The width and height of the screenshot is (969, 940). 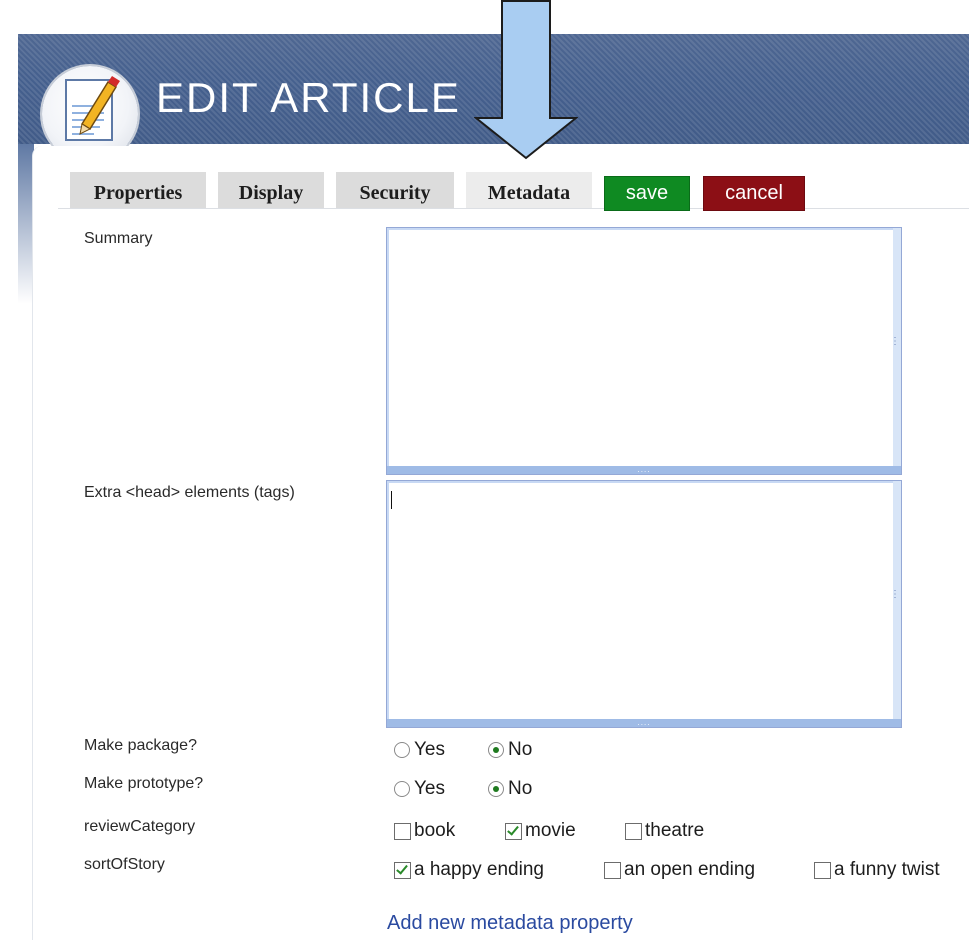 I want to click on page-title: EDIT ARTICLE, so click(x=308, y=97).